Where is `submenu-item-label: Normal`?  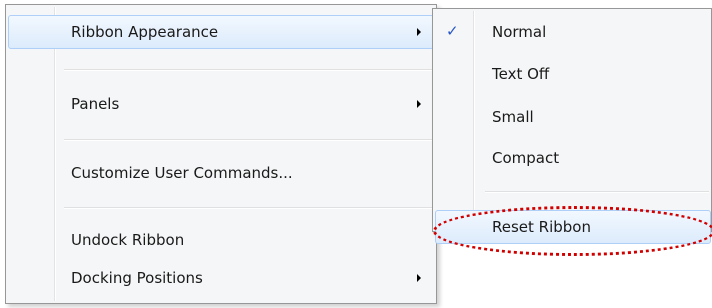
submenu-item-label: Normal is located at coordinates (519, 32).